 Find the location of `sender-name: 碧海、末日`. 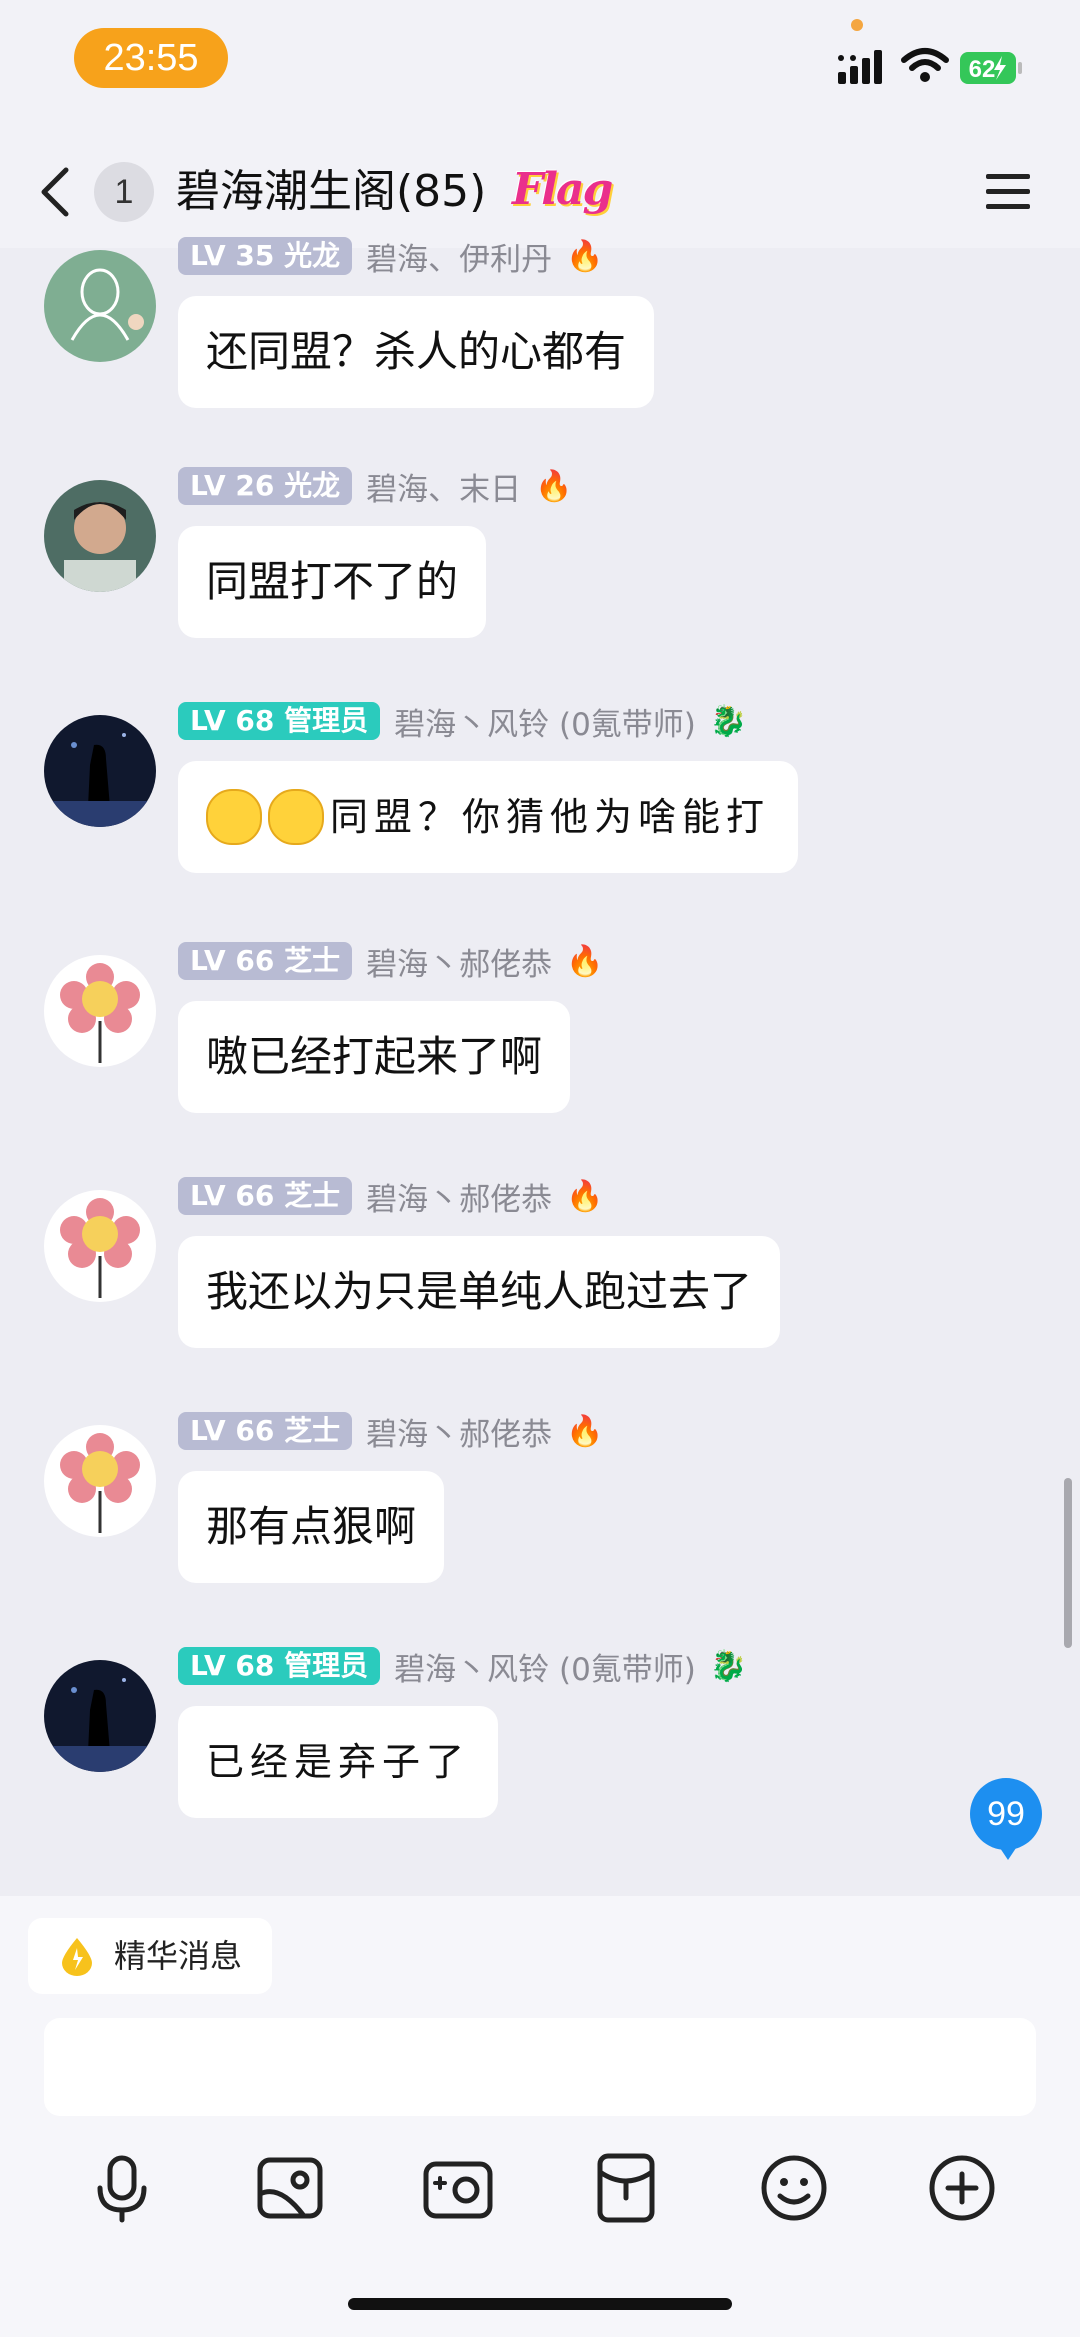

sender-name: 碧海、末日 is located at coordinates (443, 486).